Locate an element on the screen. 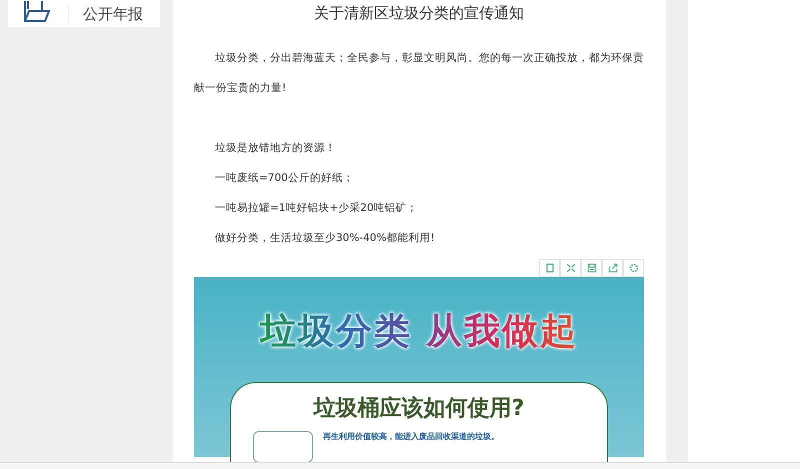 The height and width of the screenshot is (469, 800). save-button is located at coordinates (591, 268).